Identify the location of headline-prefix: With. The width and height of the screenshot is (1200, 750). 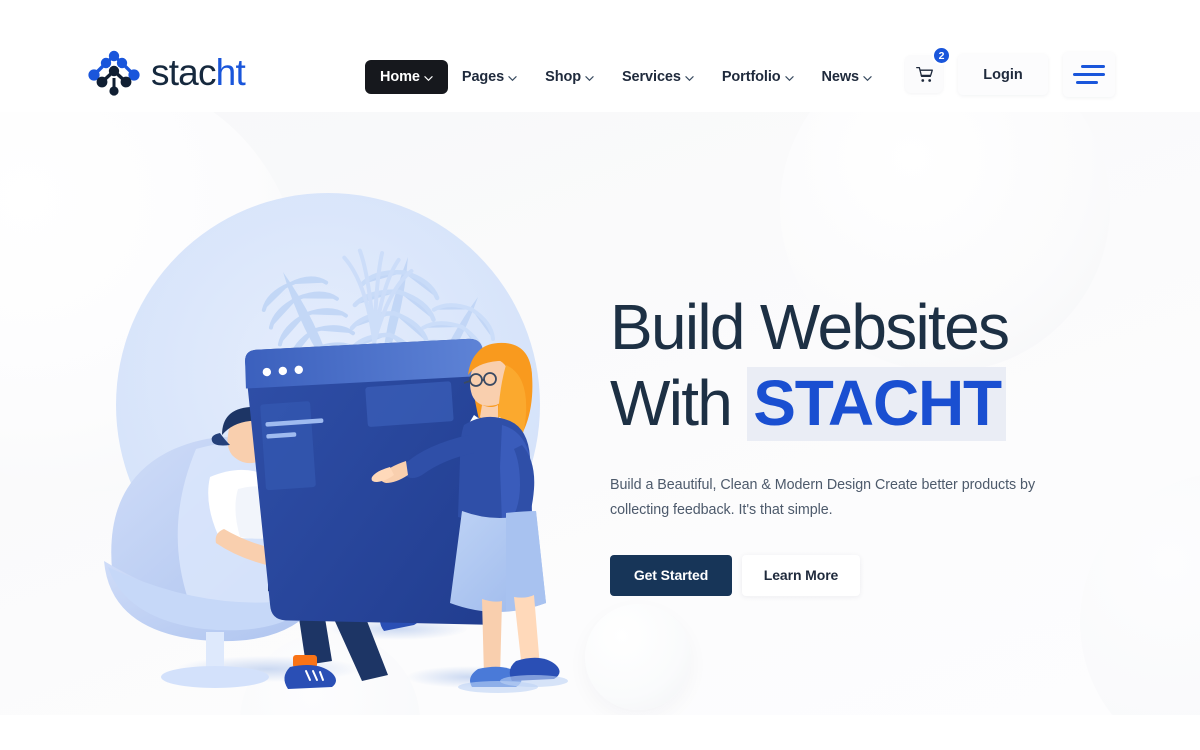
(679, 402).